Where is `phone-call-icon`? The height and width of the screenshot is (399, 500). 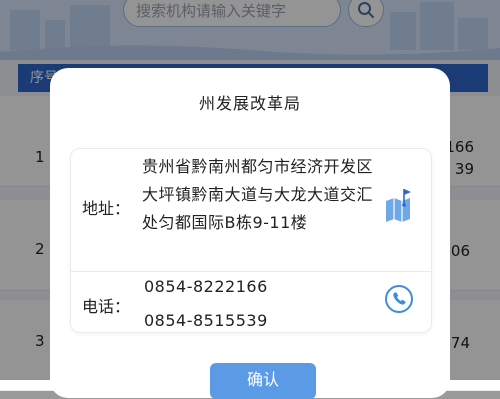 phone-call-icon is located at coordinates (399, 299).